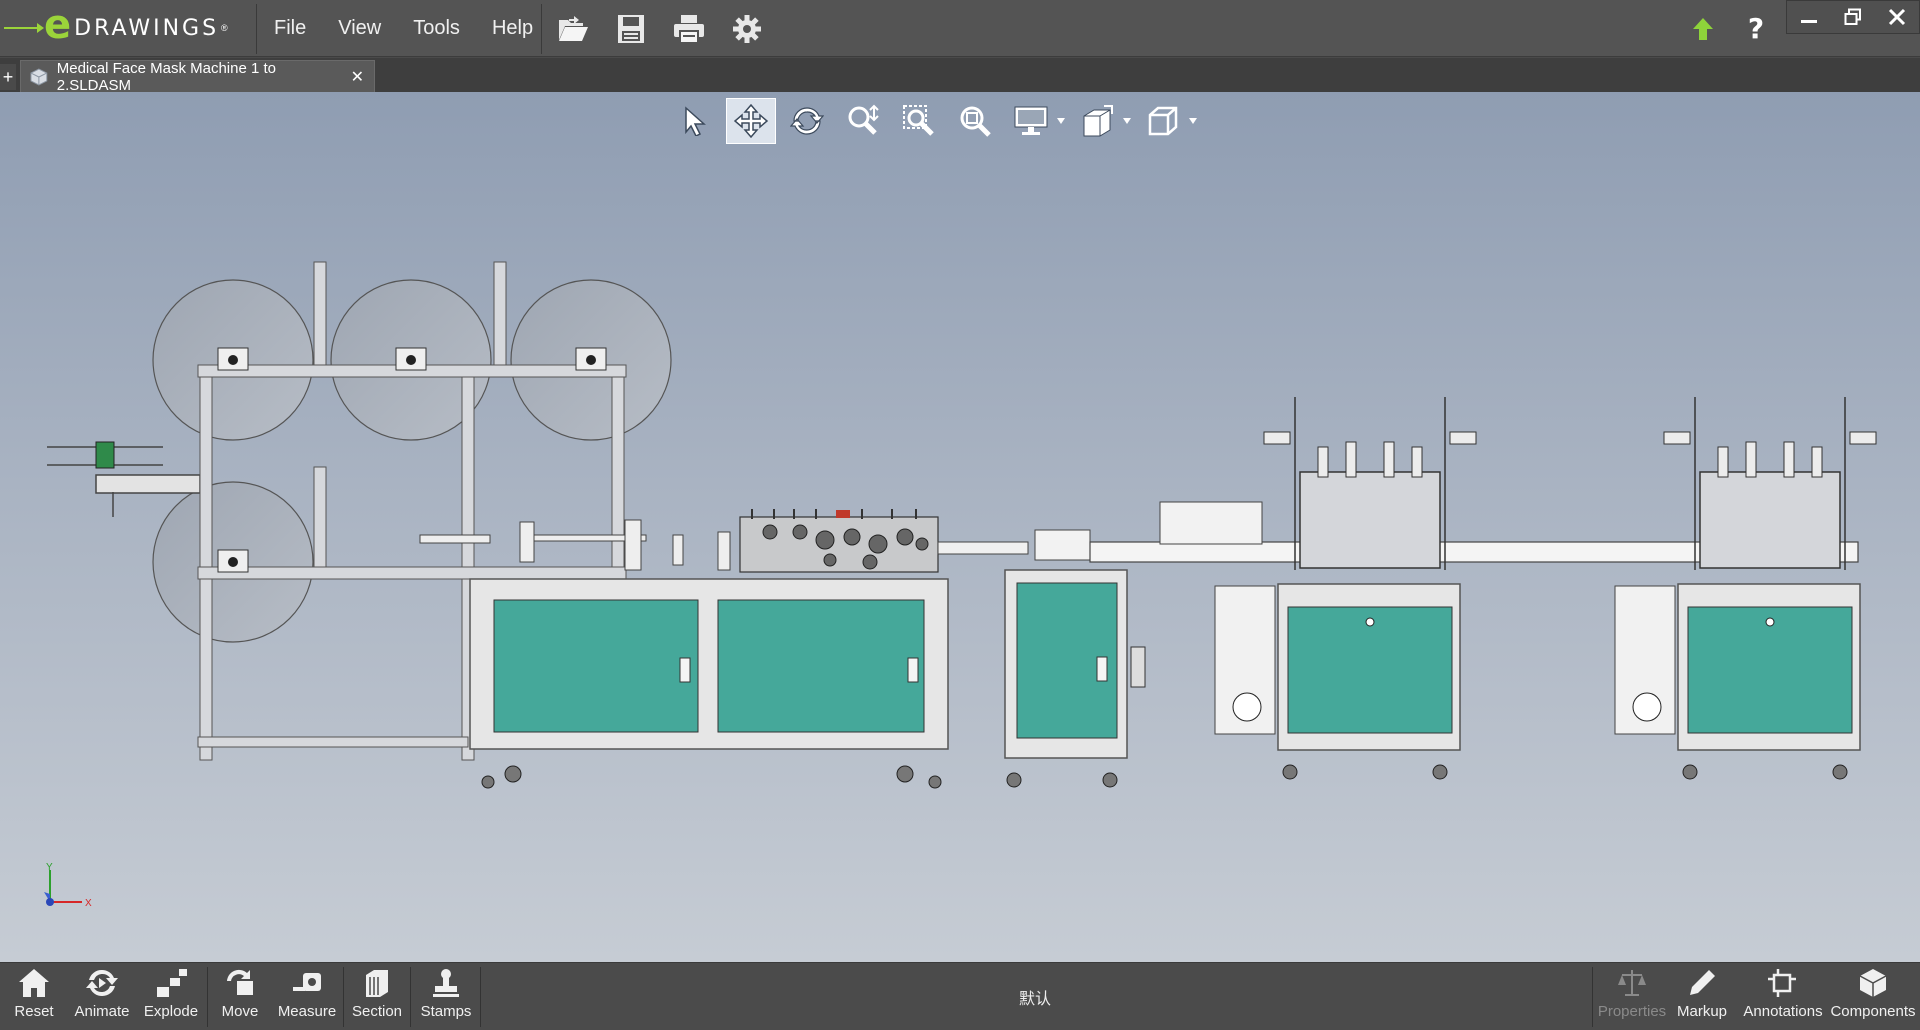  Describe the element at coordinates (1632, 983) in the screenshot. I see `scales-icon` at that location.